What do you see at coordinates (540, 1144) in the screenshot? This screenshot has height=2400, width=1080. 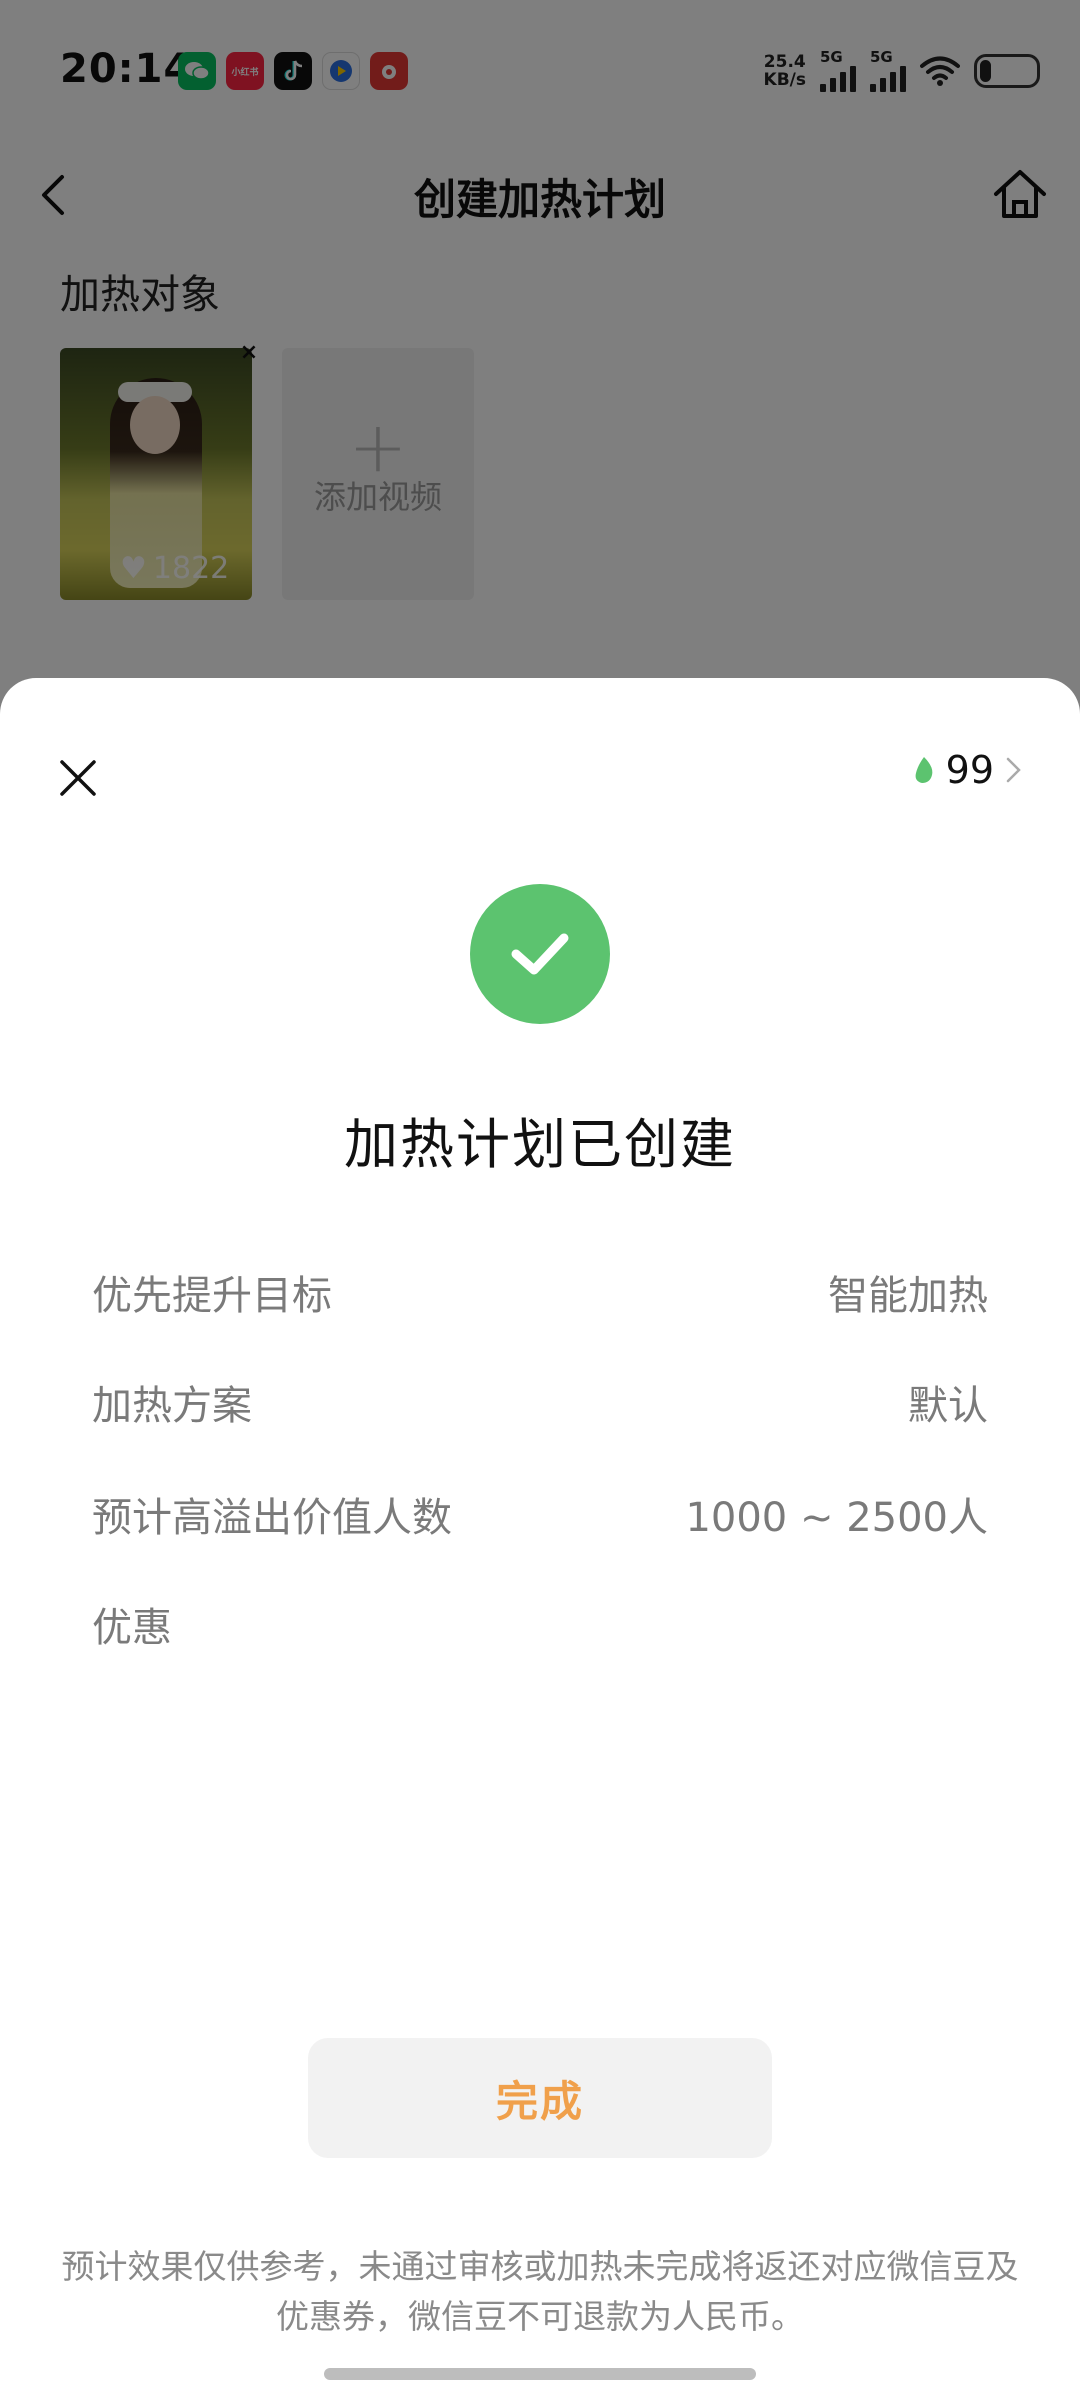 I see `success-title: 加热计划已创建` at bounding box center [540, 1144].